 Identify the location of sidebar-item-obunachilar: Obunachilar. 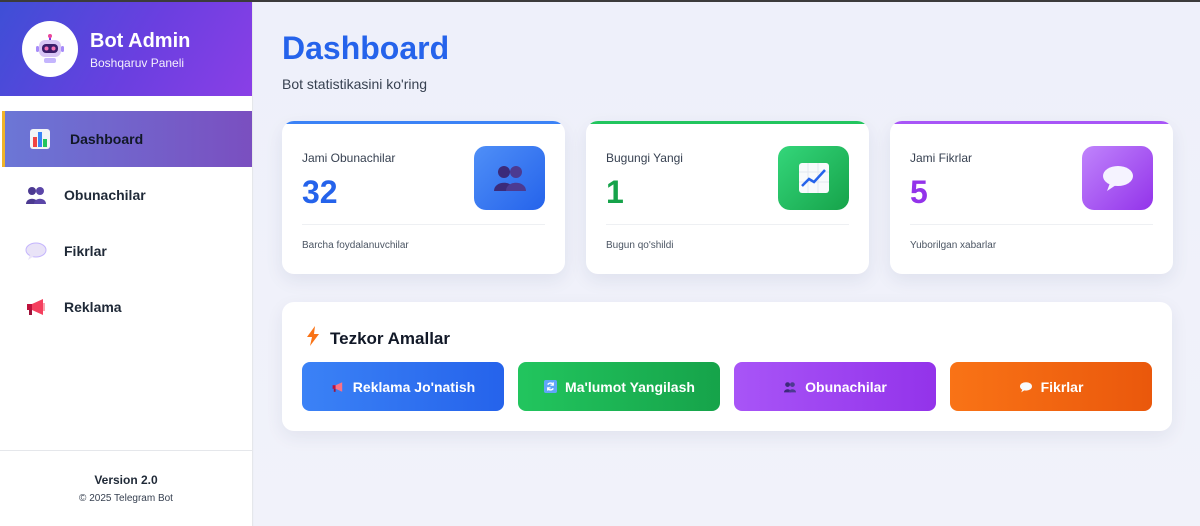
(126, 195).